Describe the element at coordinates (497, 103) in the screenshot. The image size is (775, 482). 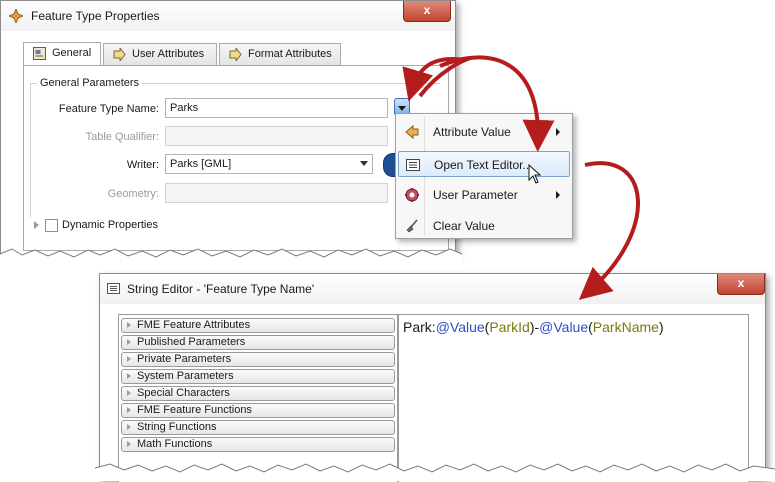
I see `arrow-to-open-text-editor` at that location.